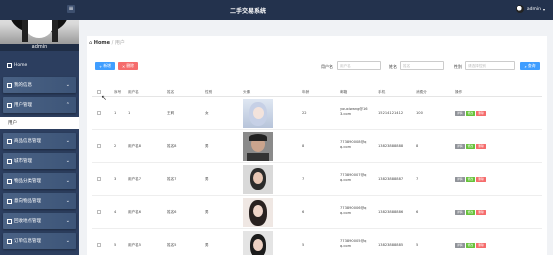  I want to click on home-icon, so click(9, 65).